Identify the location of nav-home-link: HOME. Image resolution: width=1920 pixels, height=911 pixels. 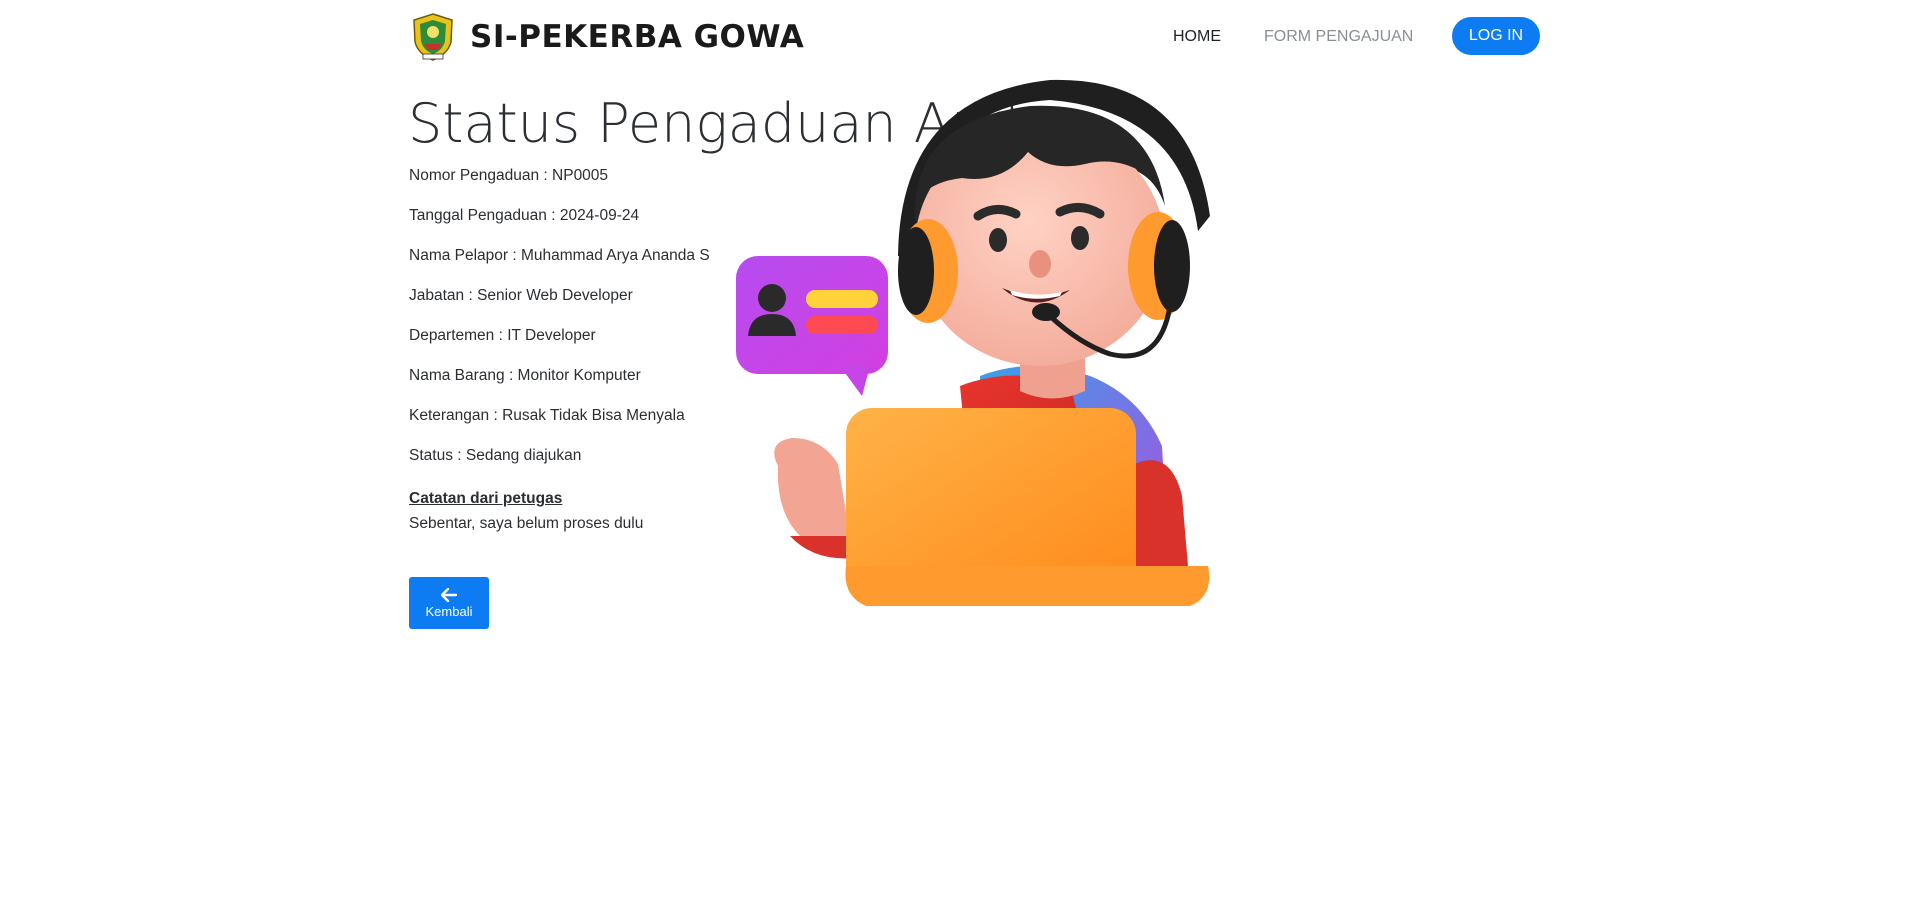
(1197, 37).